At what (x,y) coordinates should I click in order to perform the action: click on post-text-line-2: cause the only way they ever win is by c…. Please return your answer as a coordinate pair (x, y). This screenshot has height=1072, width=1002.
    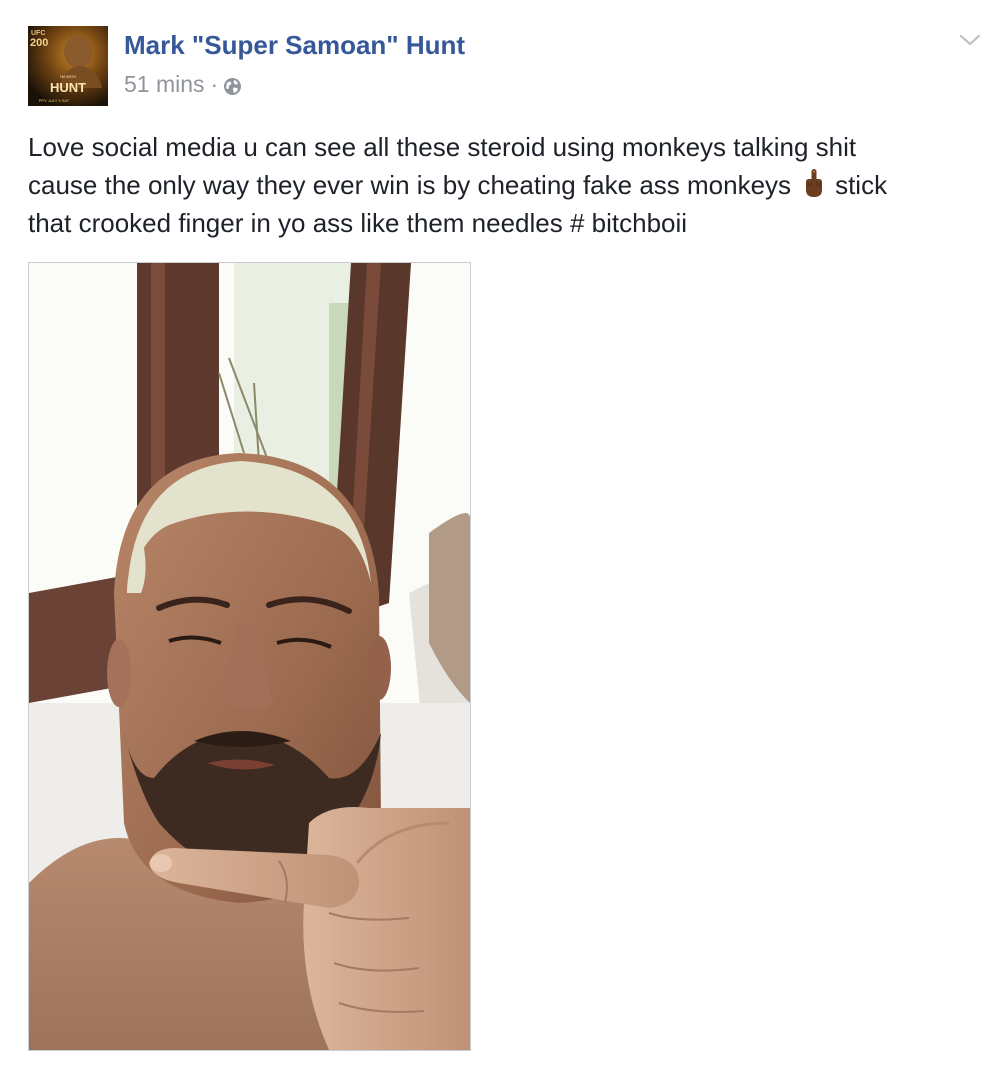
    Looking at the image, I should click on (508, 185).